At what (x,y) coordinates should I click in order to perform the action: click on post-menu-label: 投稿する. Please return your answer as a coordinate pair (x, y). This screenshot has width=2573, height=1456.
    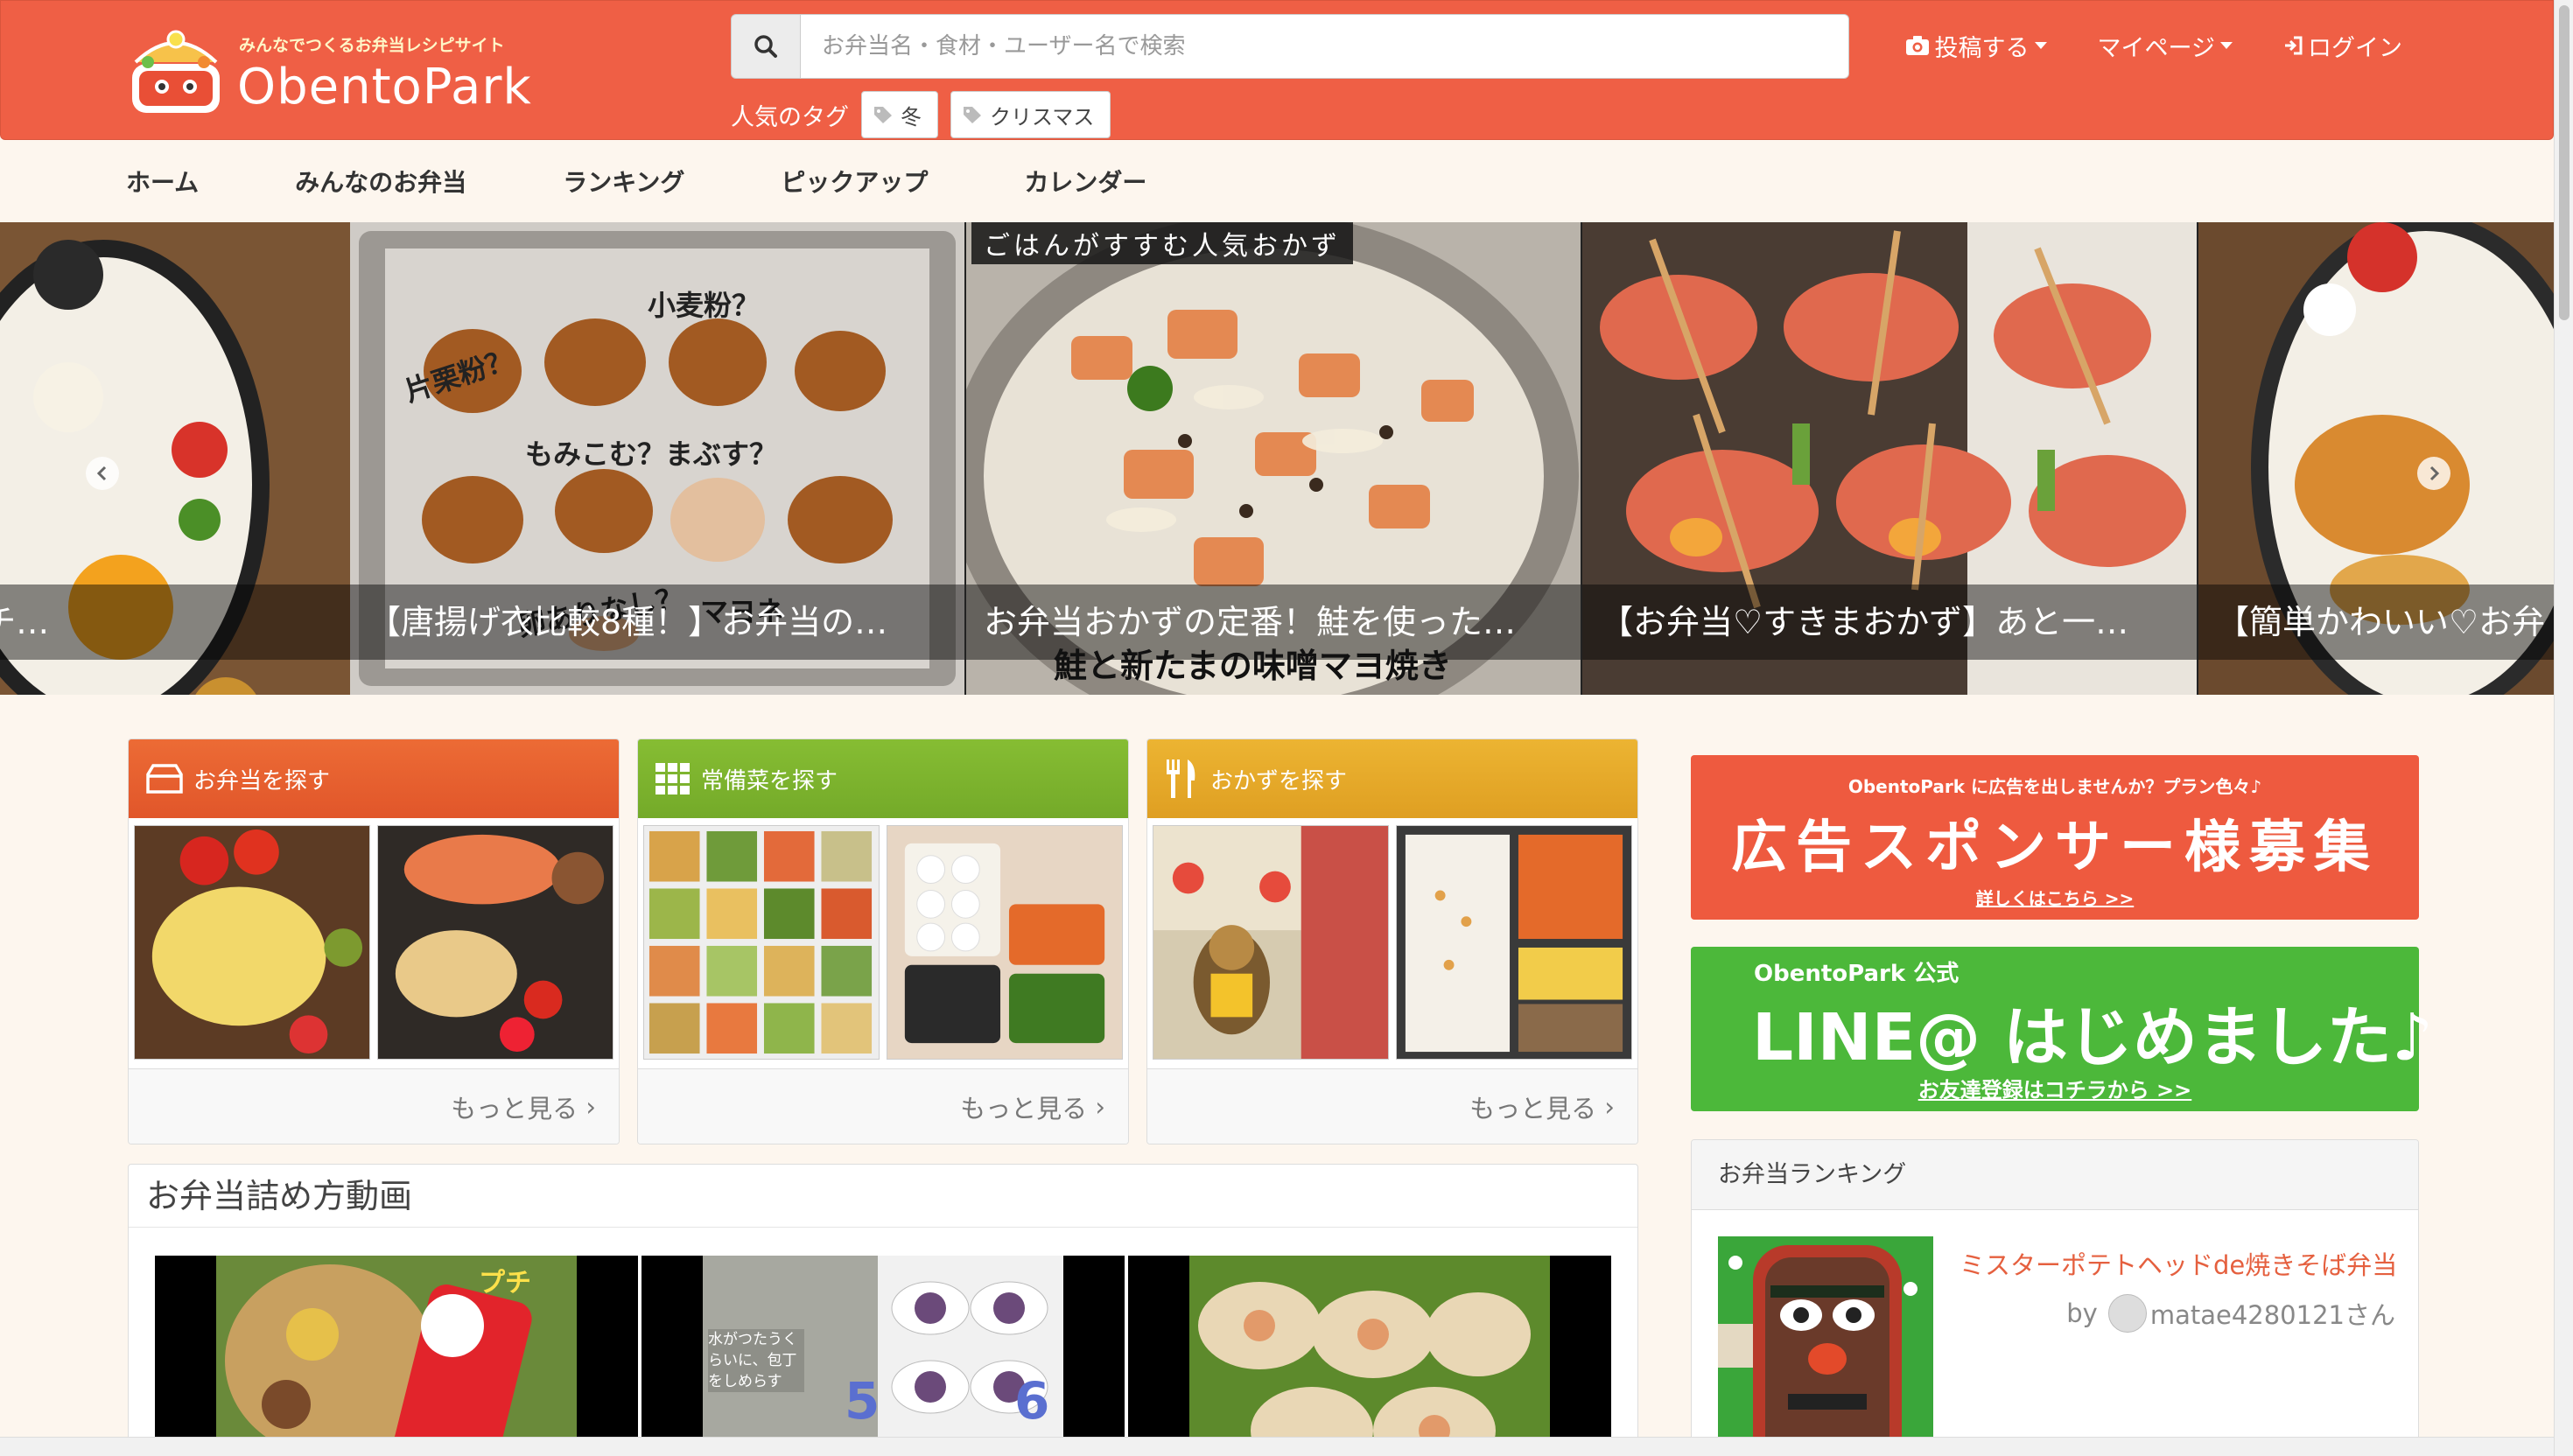
    Looking at the image, I should click on (1982, 48).